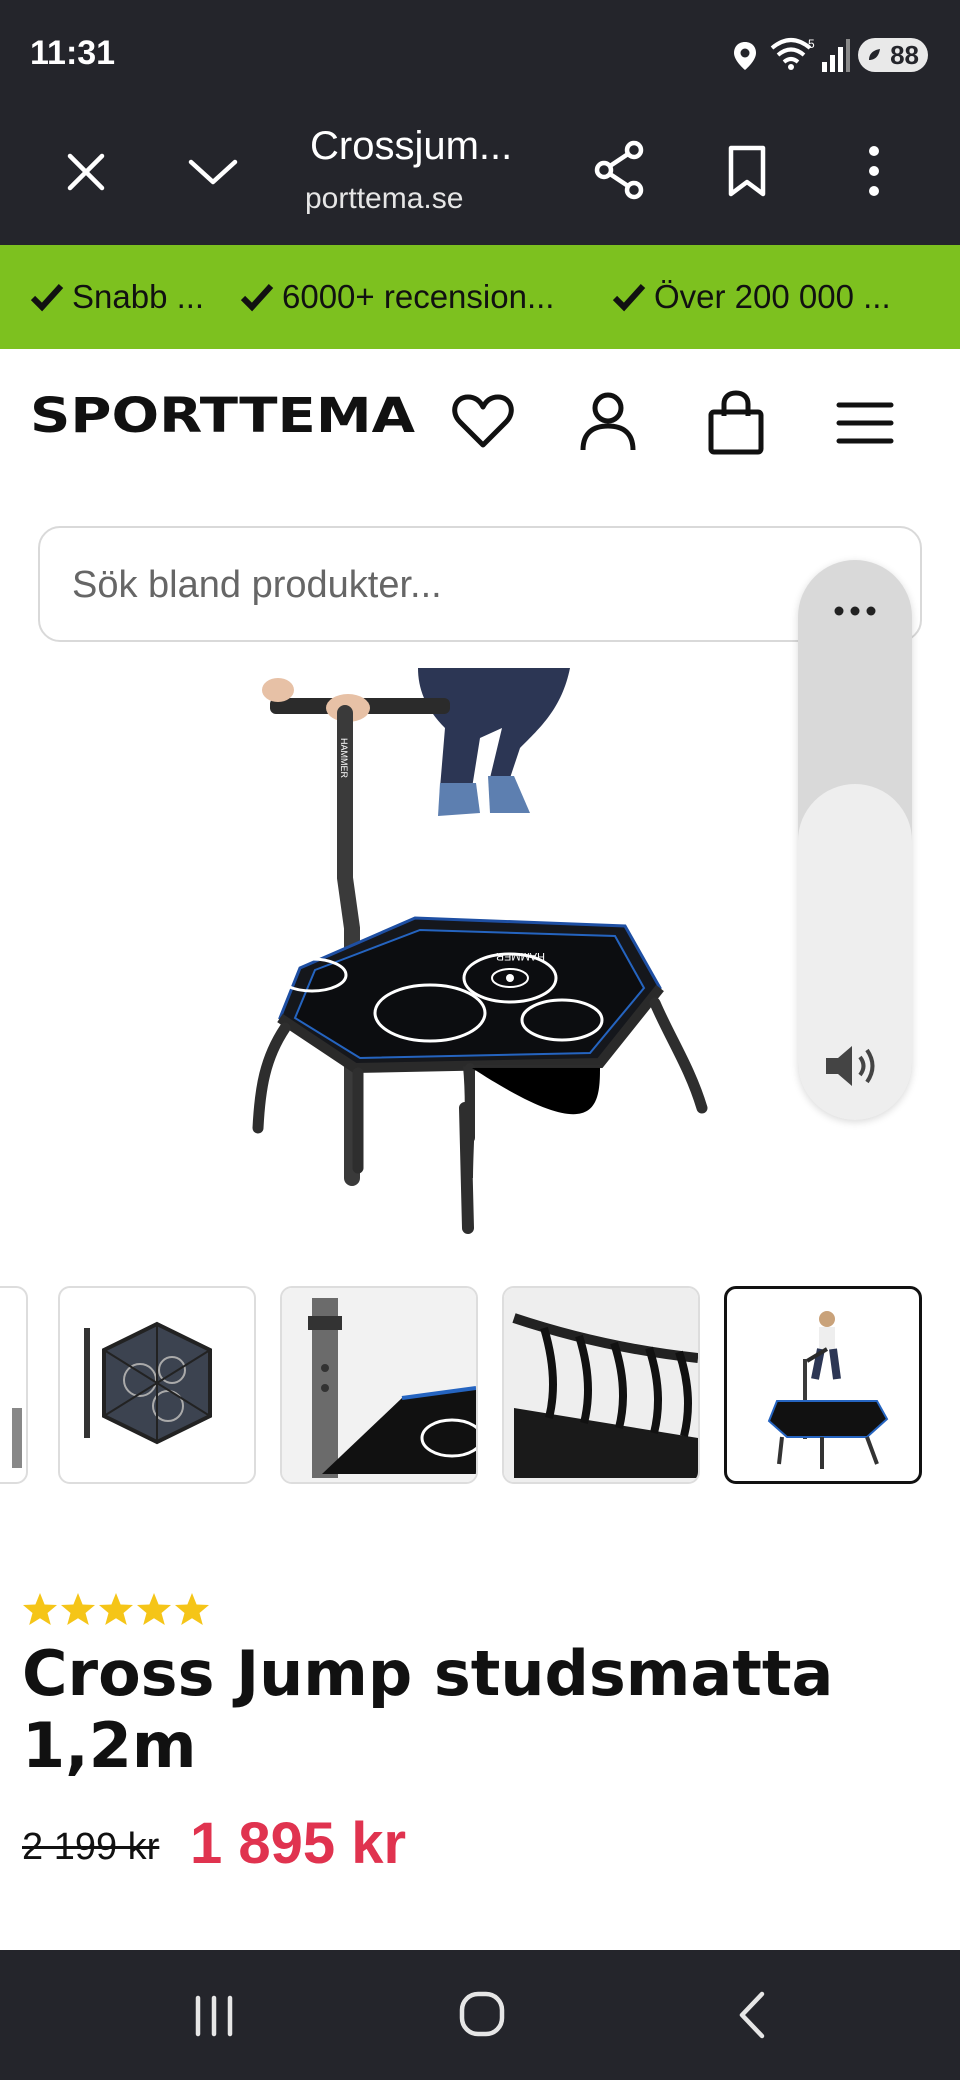 Image resolution: width=960 pixels, height=2080 pixels. I want to click on wifi-icon: 5, so click(792, 53).